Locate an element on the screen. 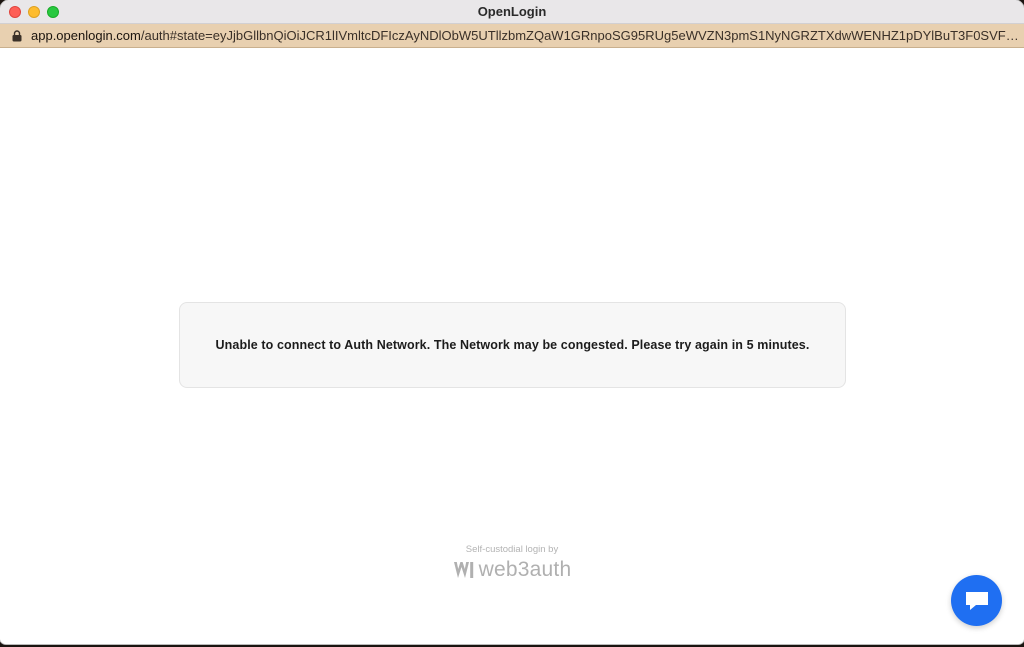 The height and width of the screenshot is (647, 1024). url-host: app.openlogin.com is located at coordinates (86, 35).